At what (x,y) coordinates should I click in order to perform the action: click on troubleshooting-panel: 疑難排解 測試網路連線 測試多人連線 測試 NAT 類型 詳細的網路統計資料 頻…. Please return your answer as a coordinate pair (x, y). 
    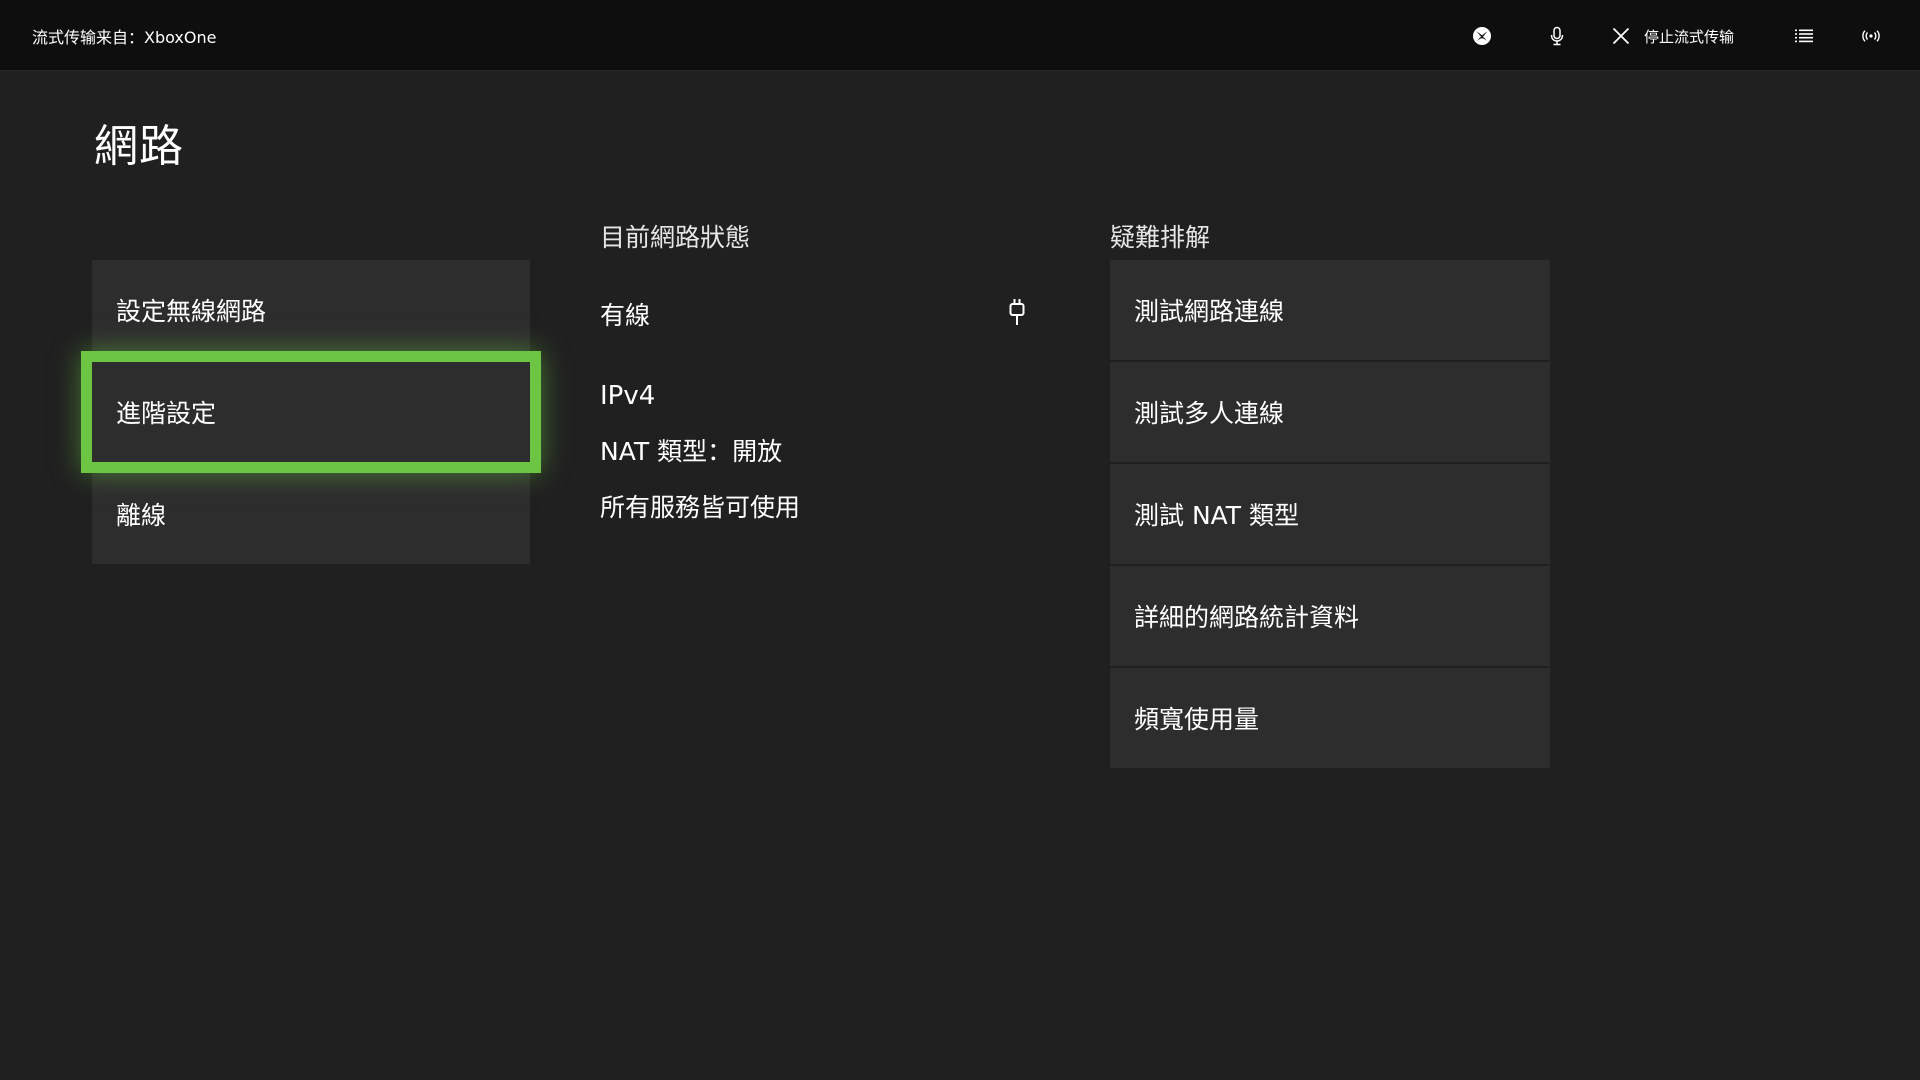
    Looking at the image, I should click on (1330, 493).